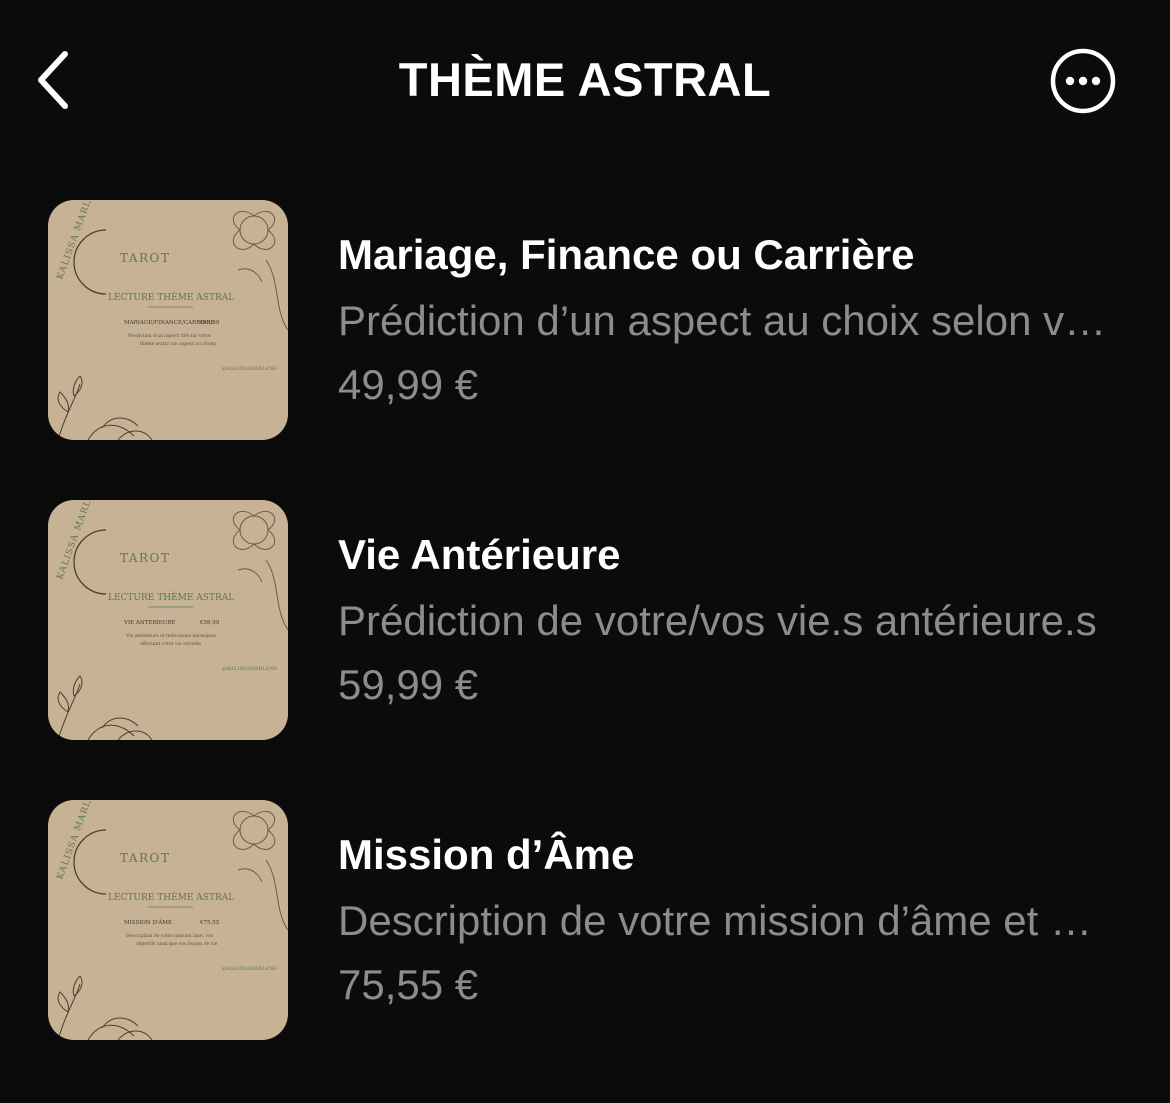 The image size is (1170, 1103). I want to click on product-price: 59,99 €, so click(408, 684).